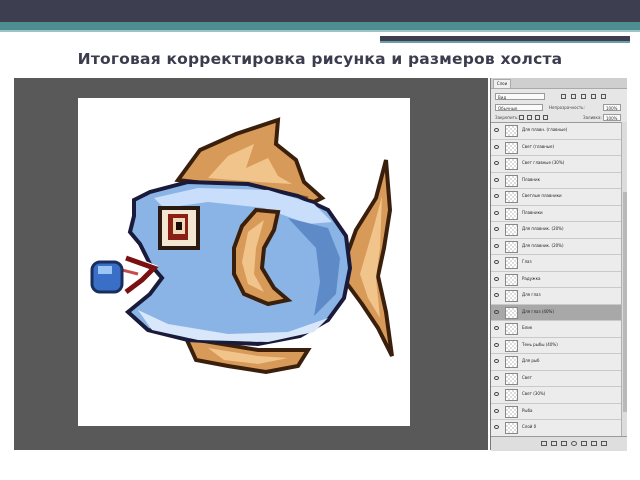 This screenshot has width=640, height=480. Describe the element at coordinates (556, 395) in the screenshot. I see `layer-row: Свет (30%)` at that location.